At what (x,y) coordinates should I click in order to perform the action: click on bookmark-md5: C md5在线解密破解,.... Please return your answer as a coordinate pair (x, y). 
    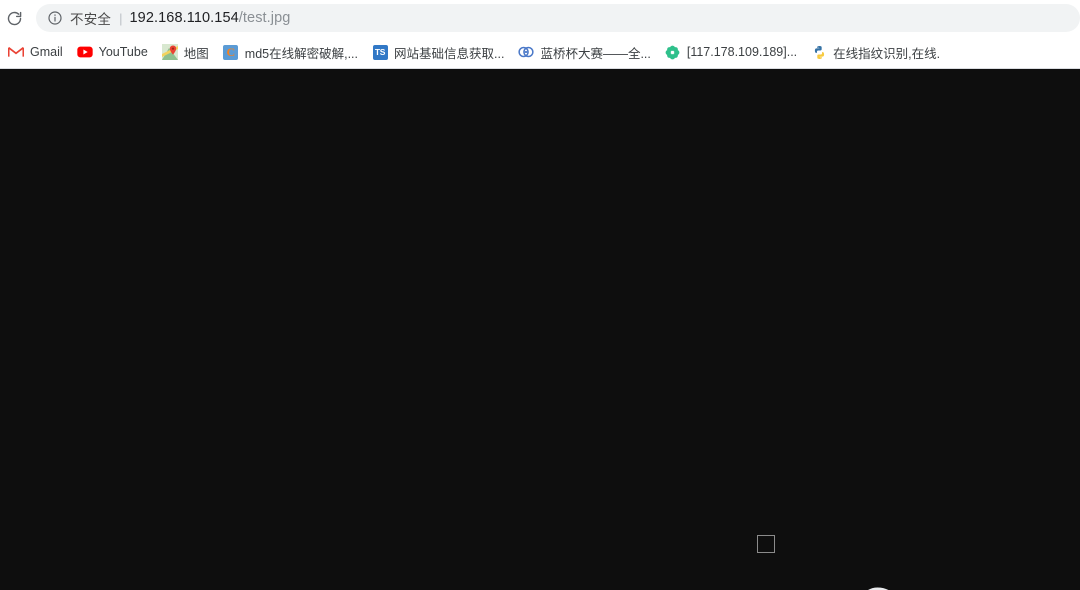
    Looking at the image, I should click on (290, 52).